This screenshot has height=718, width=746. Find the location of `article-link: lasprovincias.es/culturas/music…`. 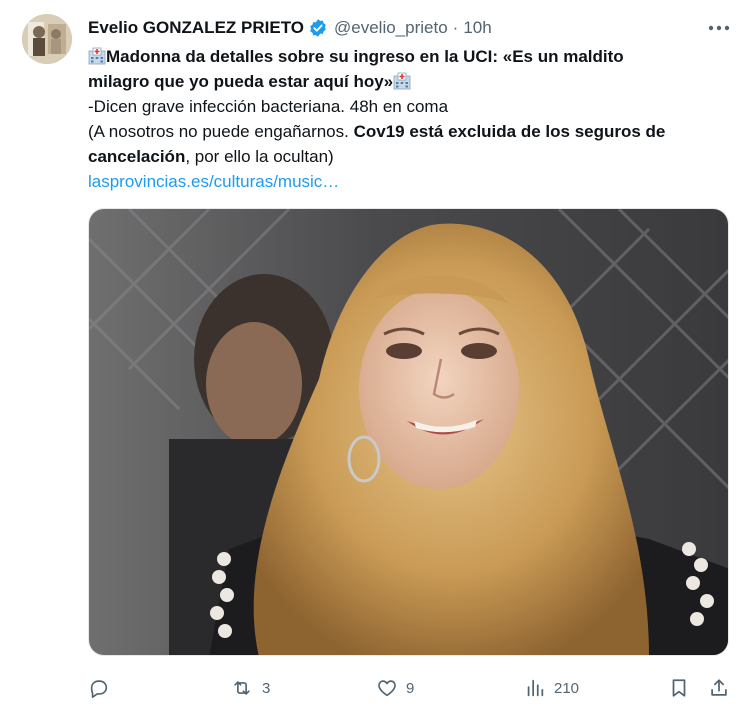

article-link: lasprovincias.es/culturas/music… is located at coordinates (408, 181).